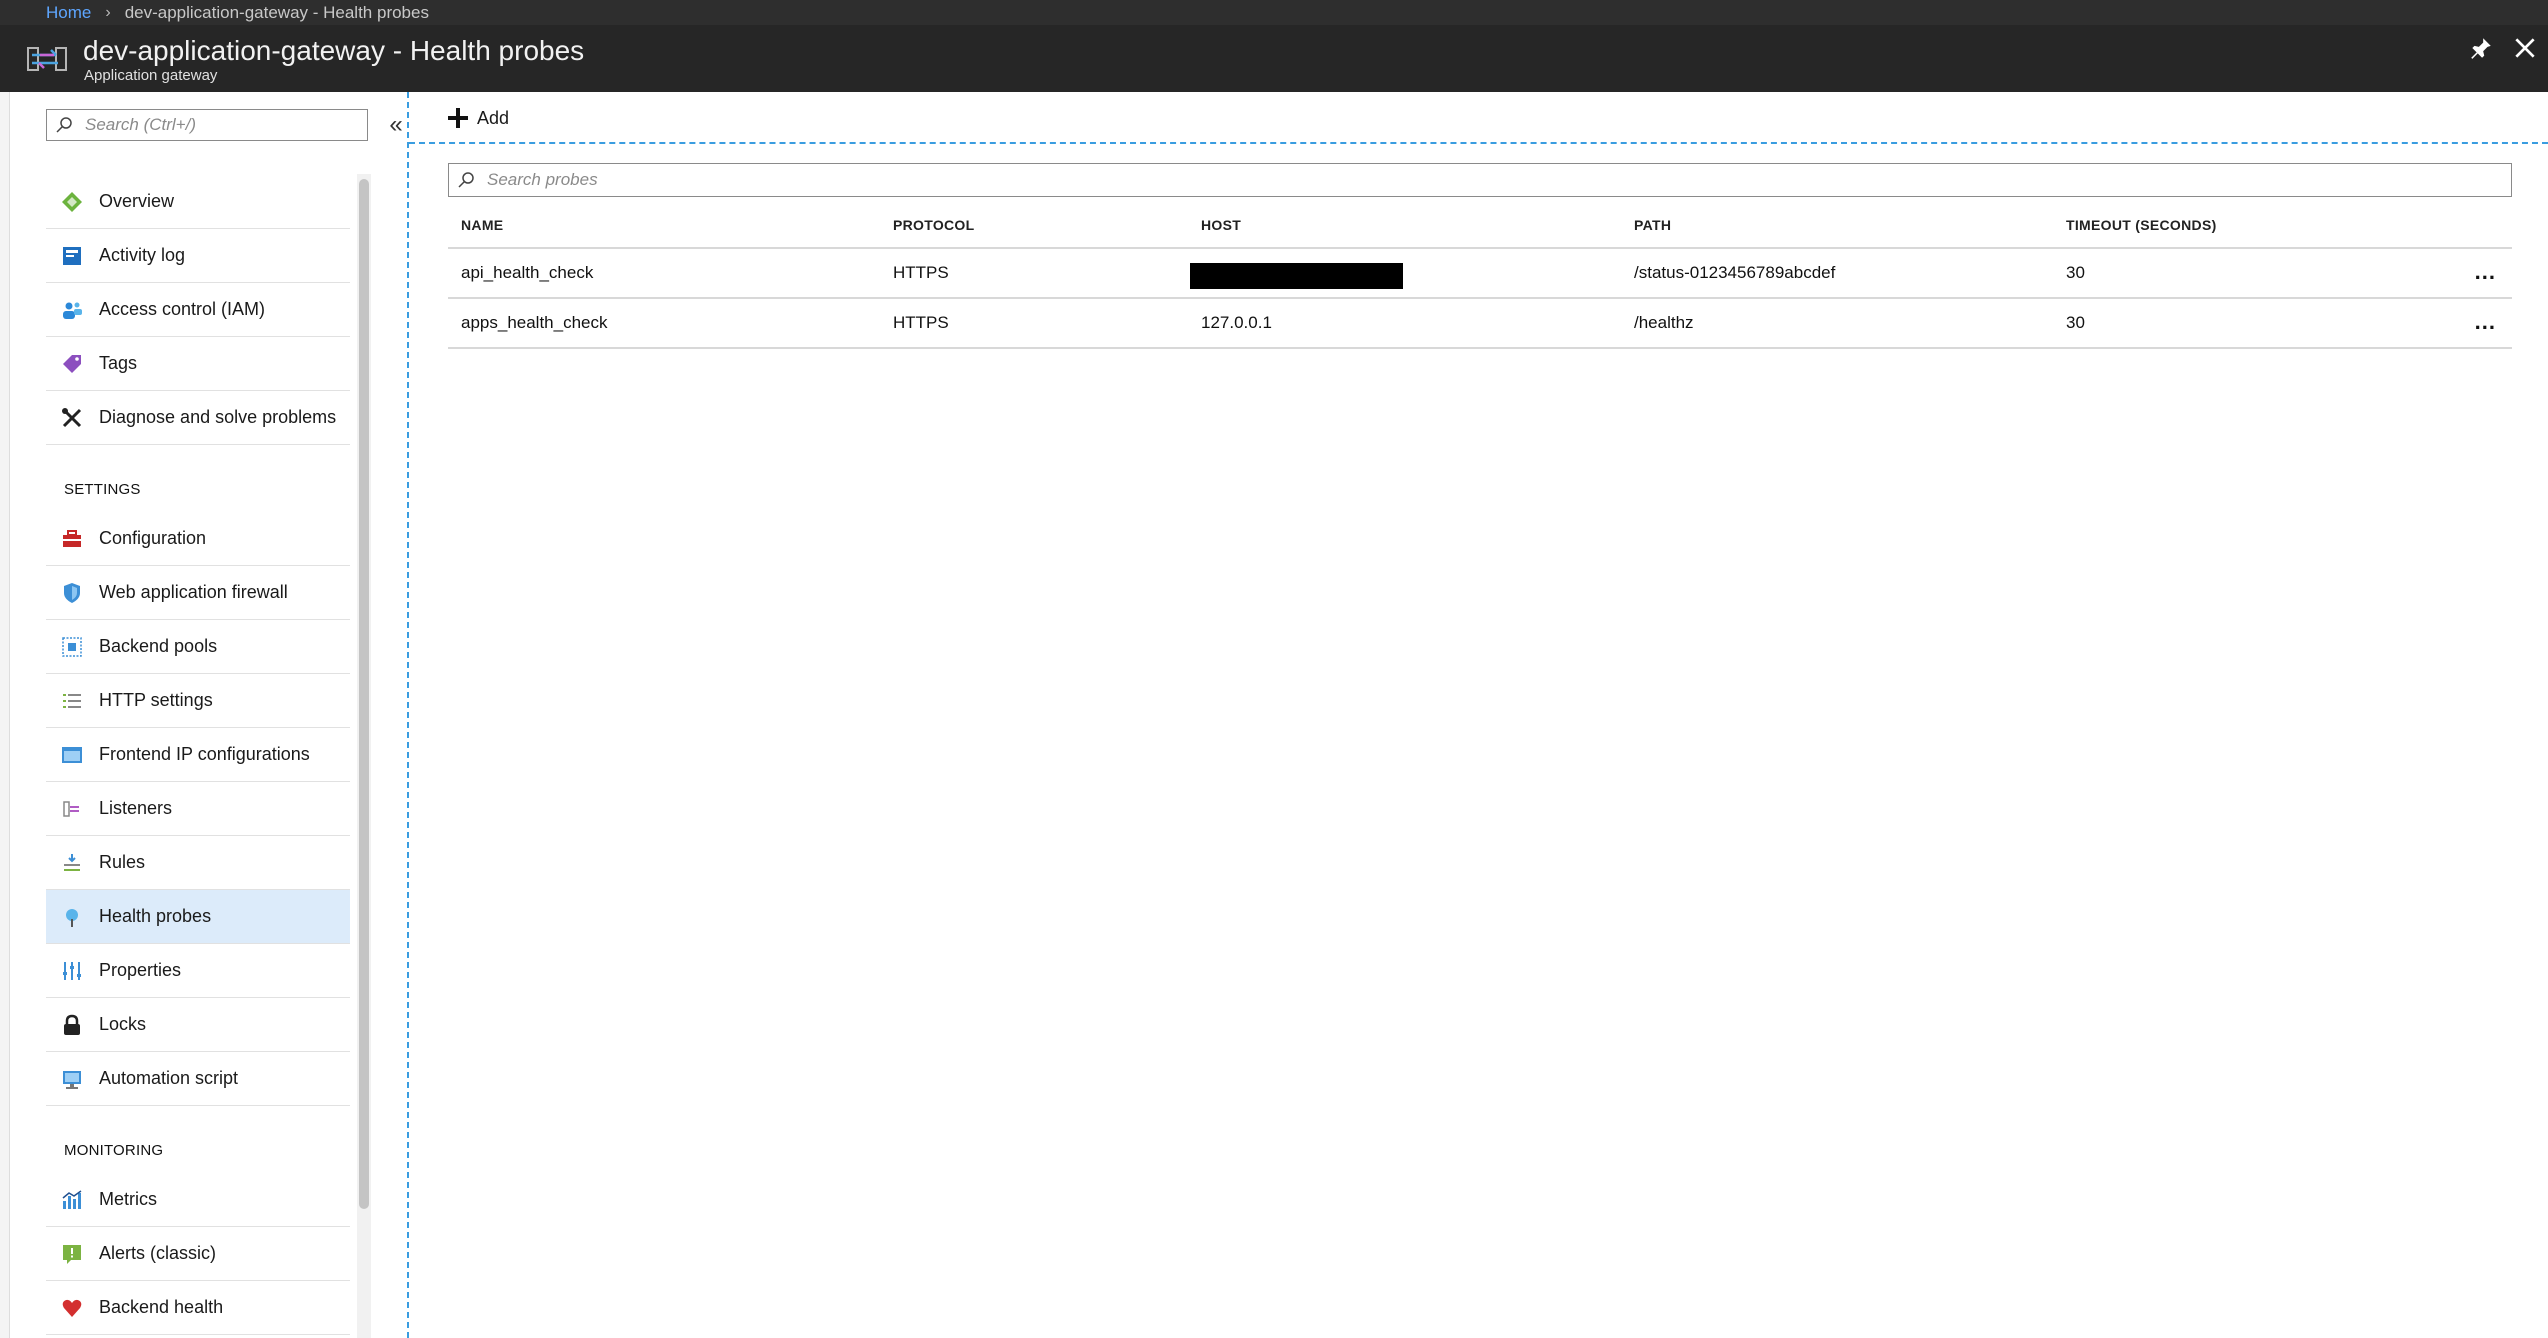 Image resolution: width=2548 pixels, height=1338 pixels. What do you see at coordinates (1478, 118) in the screenshot?
I see `command-bar: Add` at bounding box center [1478, 118].